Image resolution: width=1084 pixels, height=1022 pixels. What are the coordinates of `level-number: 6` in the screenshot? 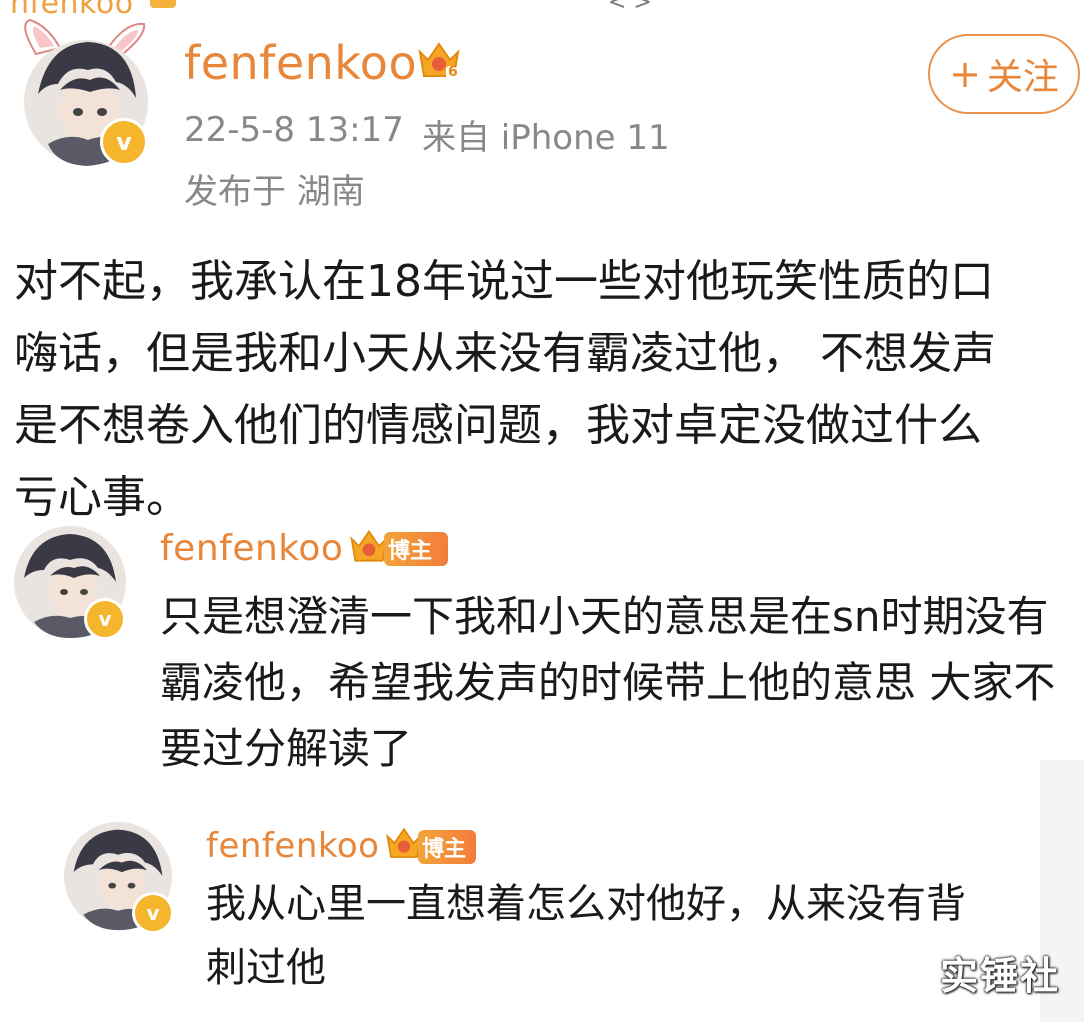 It's located at (453, 72).